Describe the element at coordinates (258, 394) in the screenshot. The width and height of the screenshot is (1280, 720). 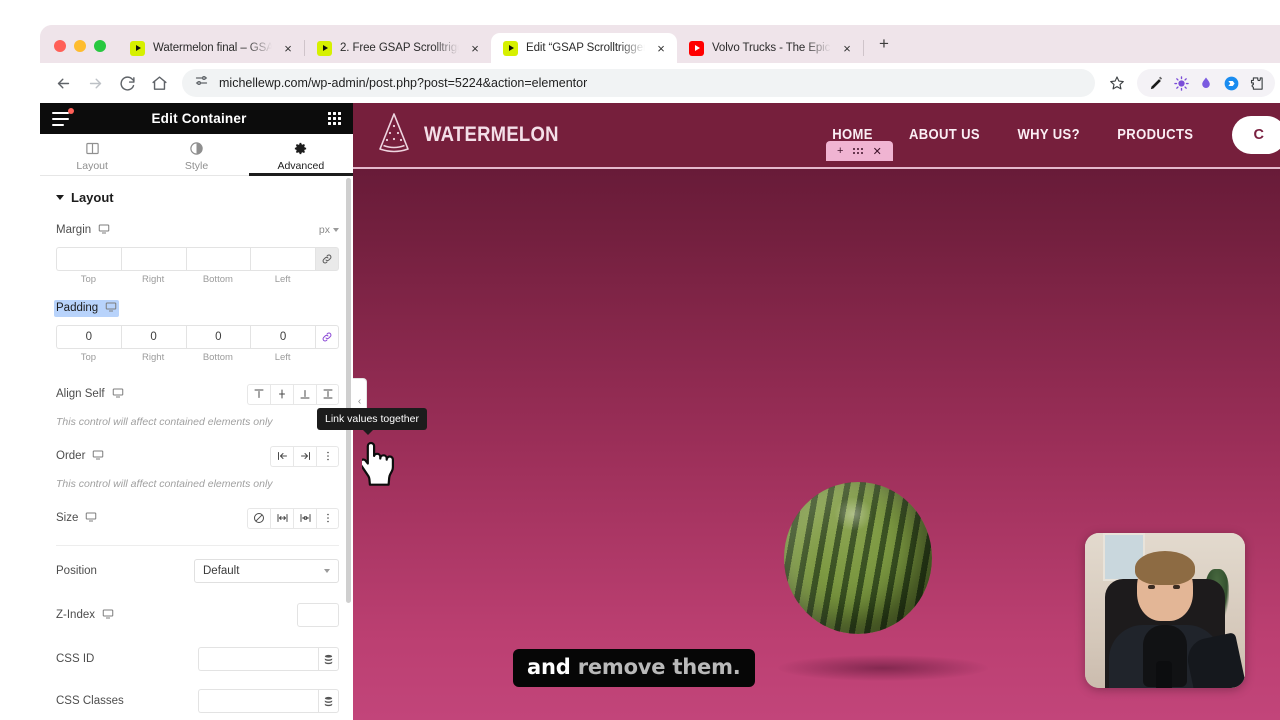
I see `align-start-icon` at that location.